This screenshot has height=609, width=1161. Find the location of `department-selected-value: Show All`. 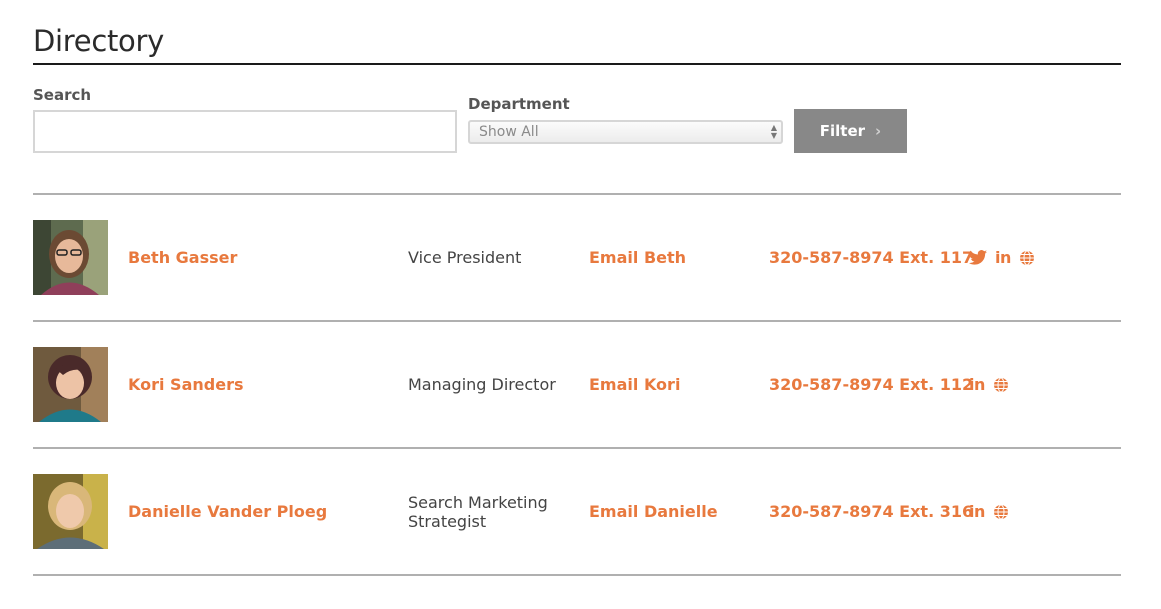

department-selected-value: Show All is located at coordinates (509, 132).